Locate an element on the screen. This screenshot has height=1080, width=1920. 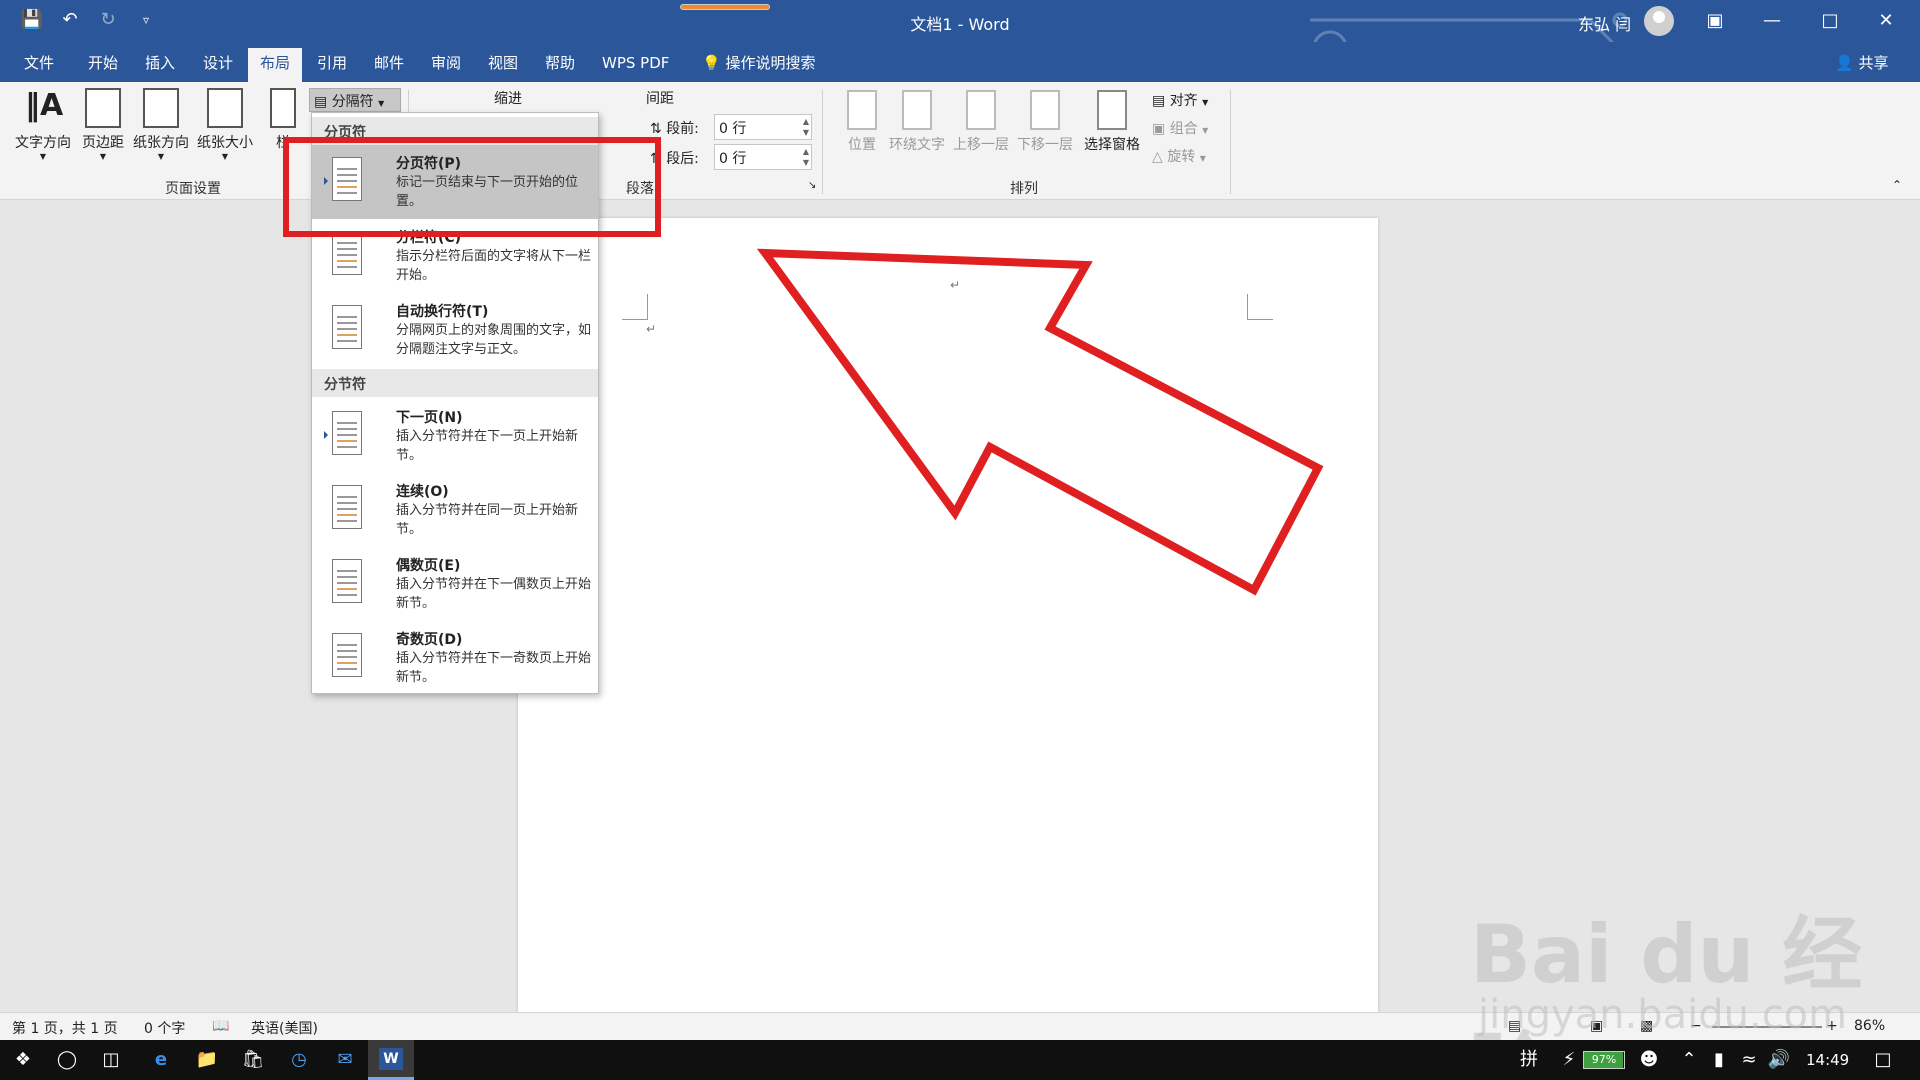
even-page-section-icon is located at coordinates (347, 581).